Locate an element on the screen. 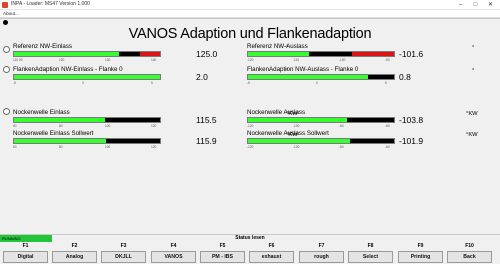  exhaust-button: exhaust is located at coordinates (271, 257).